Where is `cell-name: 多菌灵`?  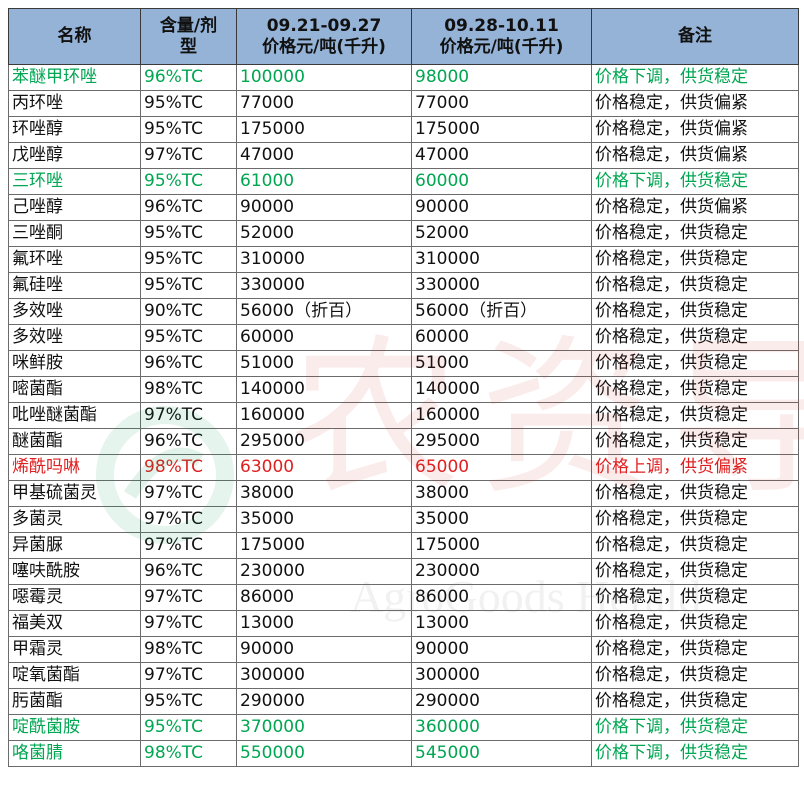 cell-name: 多菌灵 is located at coordinates (74, 519).